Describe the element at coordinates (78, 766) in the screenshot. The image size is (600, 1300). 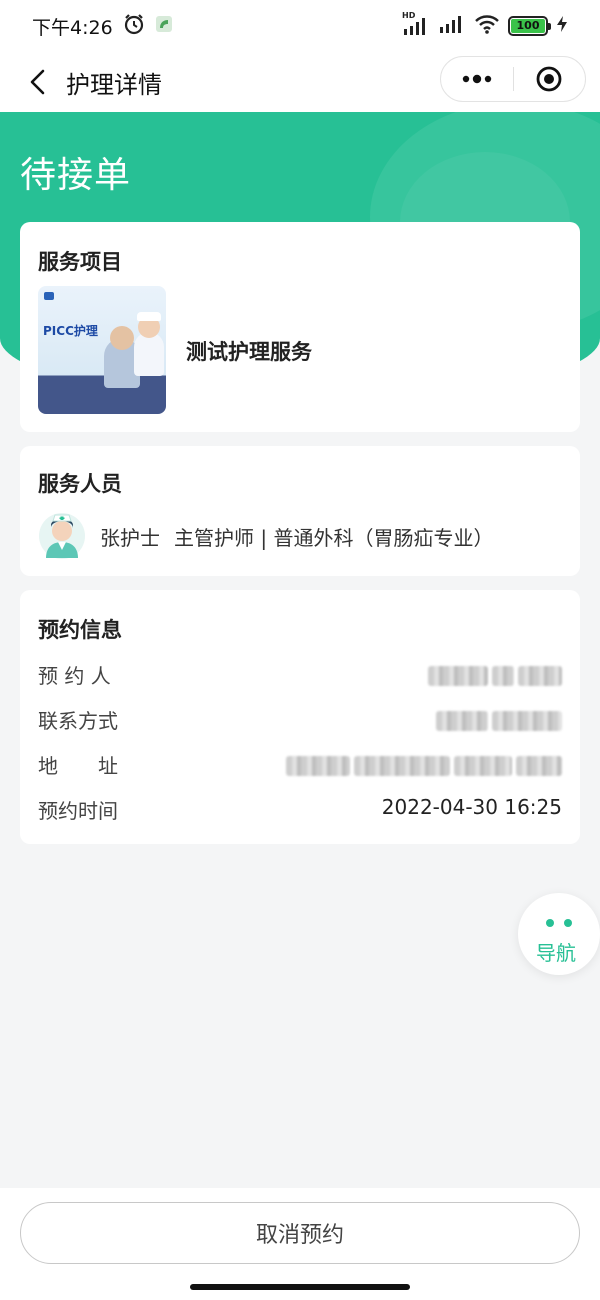
I see `booking-label: 地 址` at that location.